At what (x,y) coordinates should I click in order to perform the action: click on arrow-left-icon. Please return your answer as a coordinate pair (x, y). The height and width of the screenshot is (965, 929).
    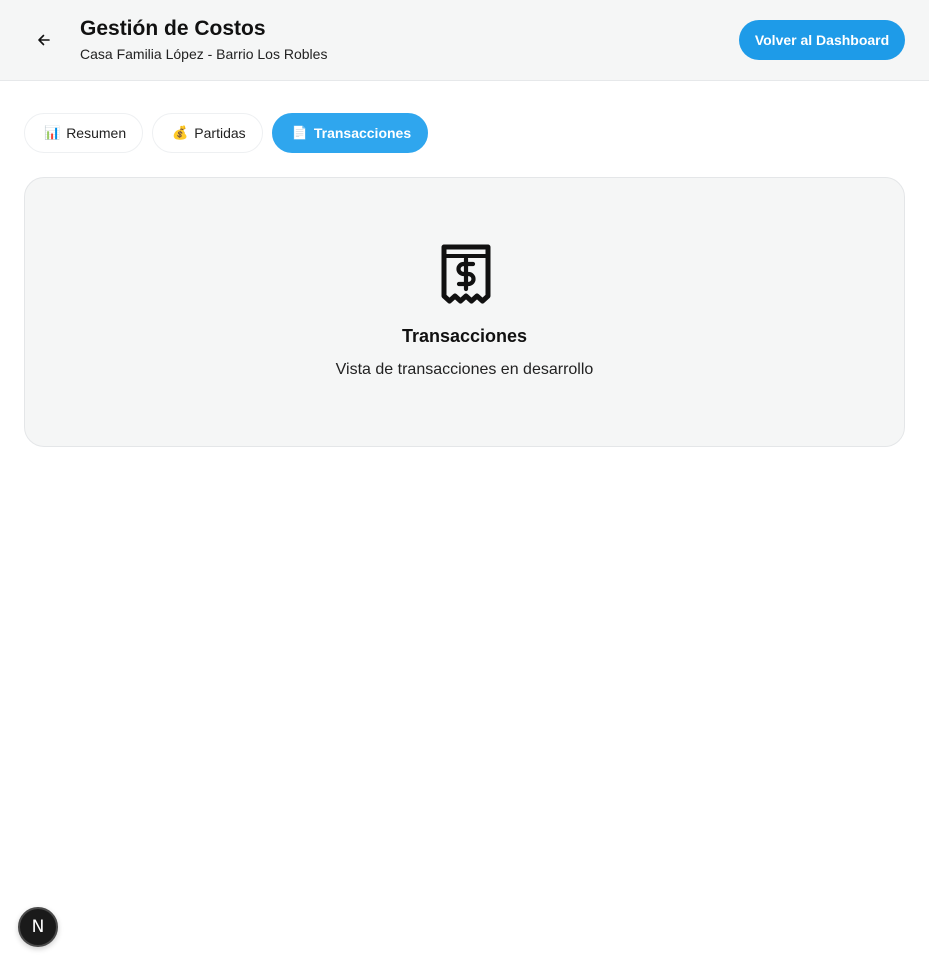
    Looking at the image, I should click on (44, 40).